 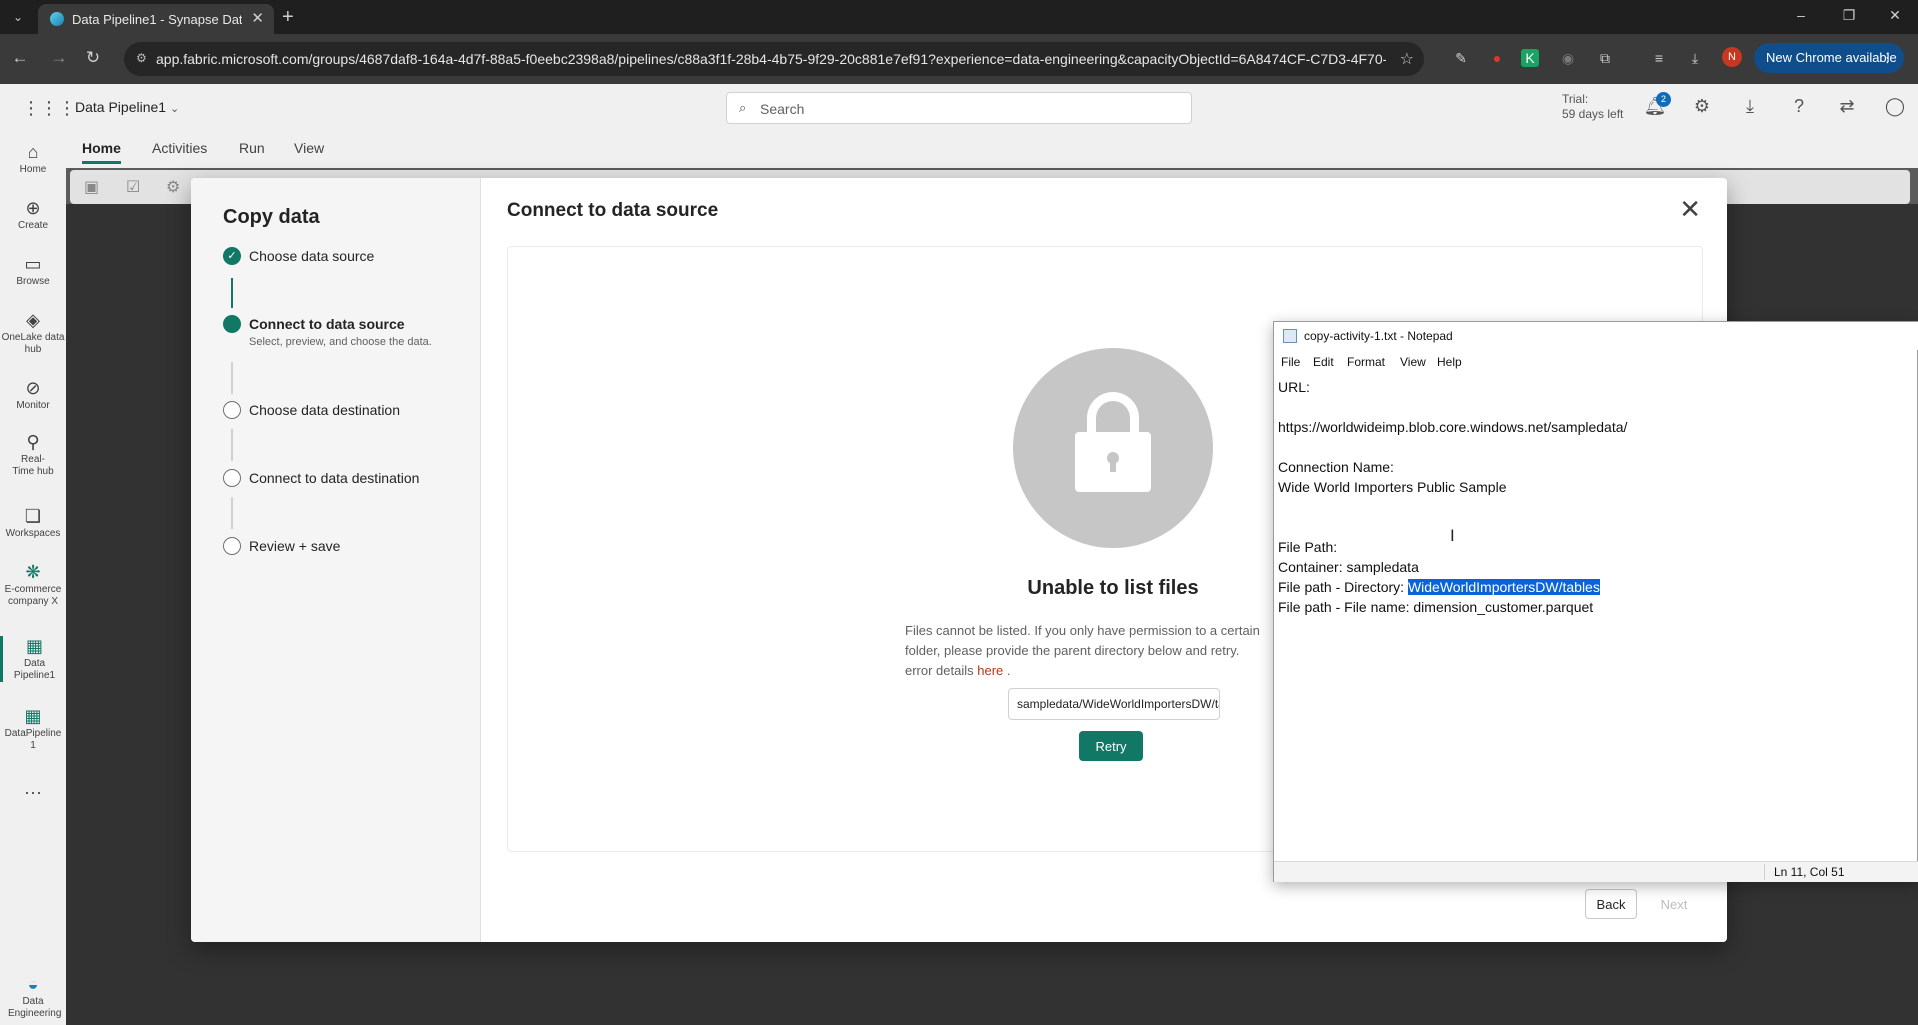 I want to click on retry-button: Retry, so click(x=1111, y=746).